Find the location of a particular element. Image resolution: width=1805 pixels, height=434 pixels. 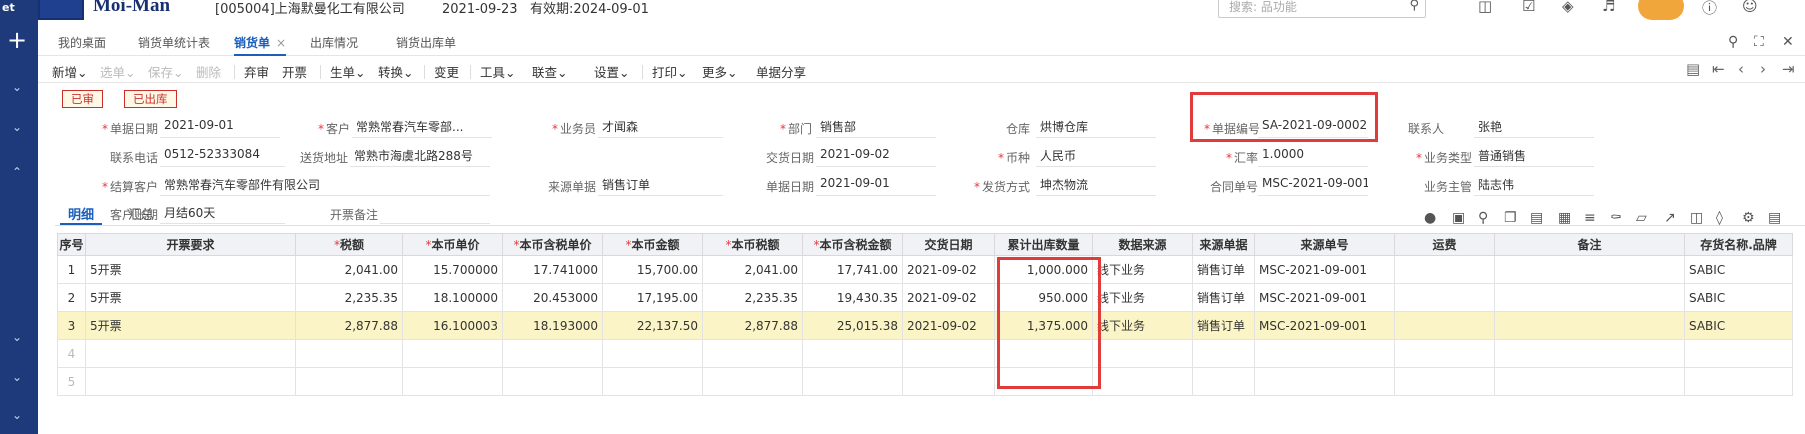

table-cell: 22,137.50 is located at coordinates (652, 325).